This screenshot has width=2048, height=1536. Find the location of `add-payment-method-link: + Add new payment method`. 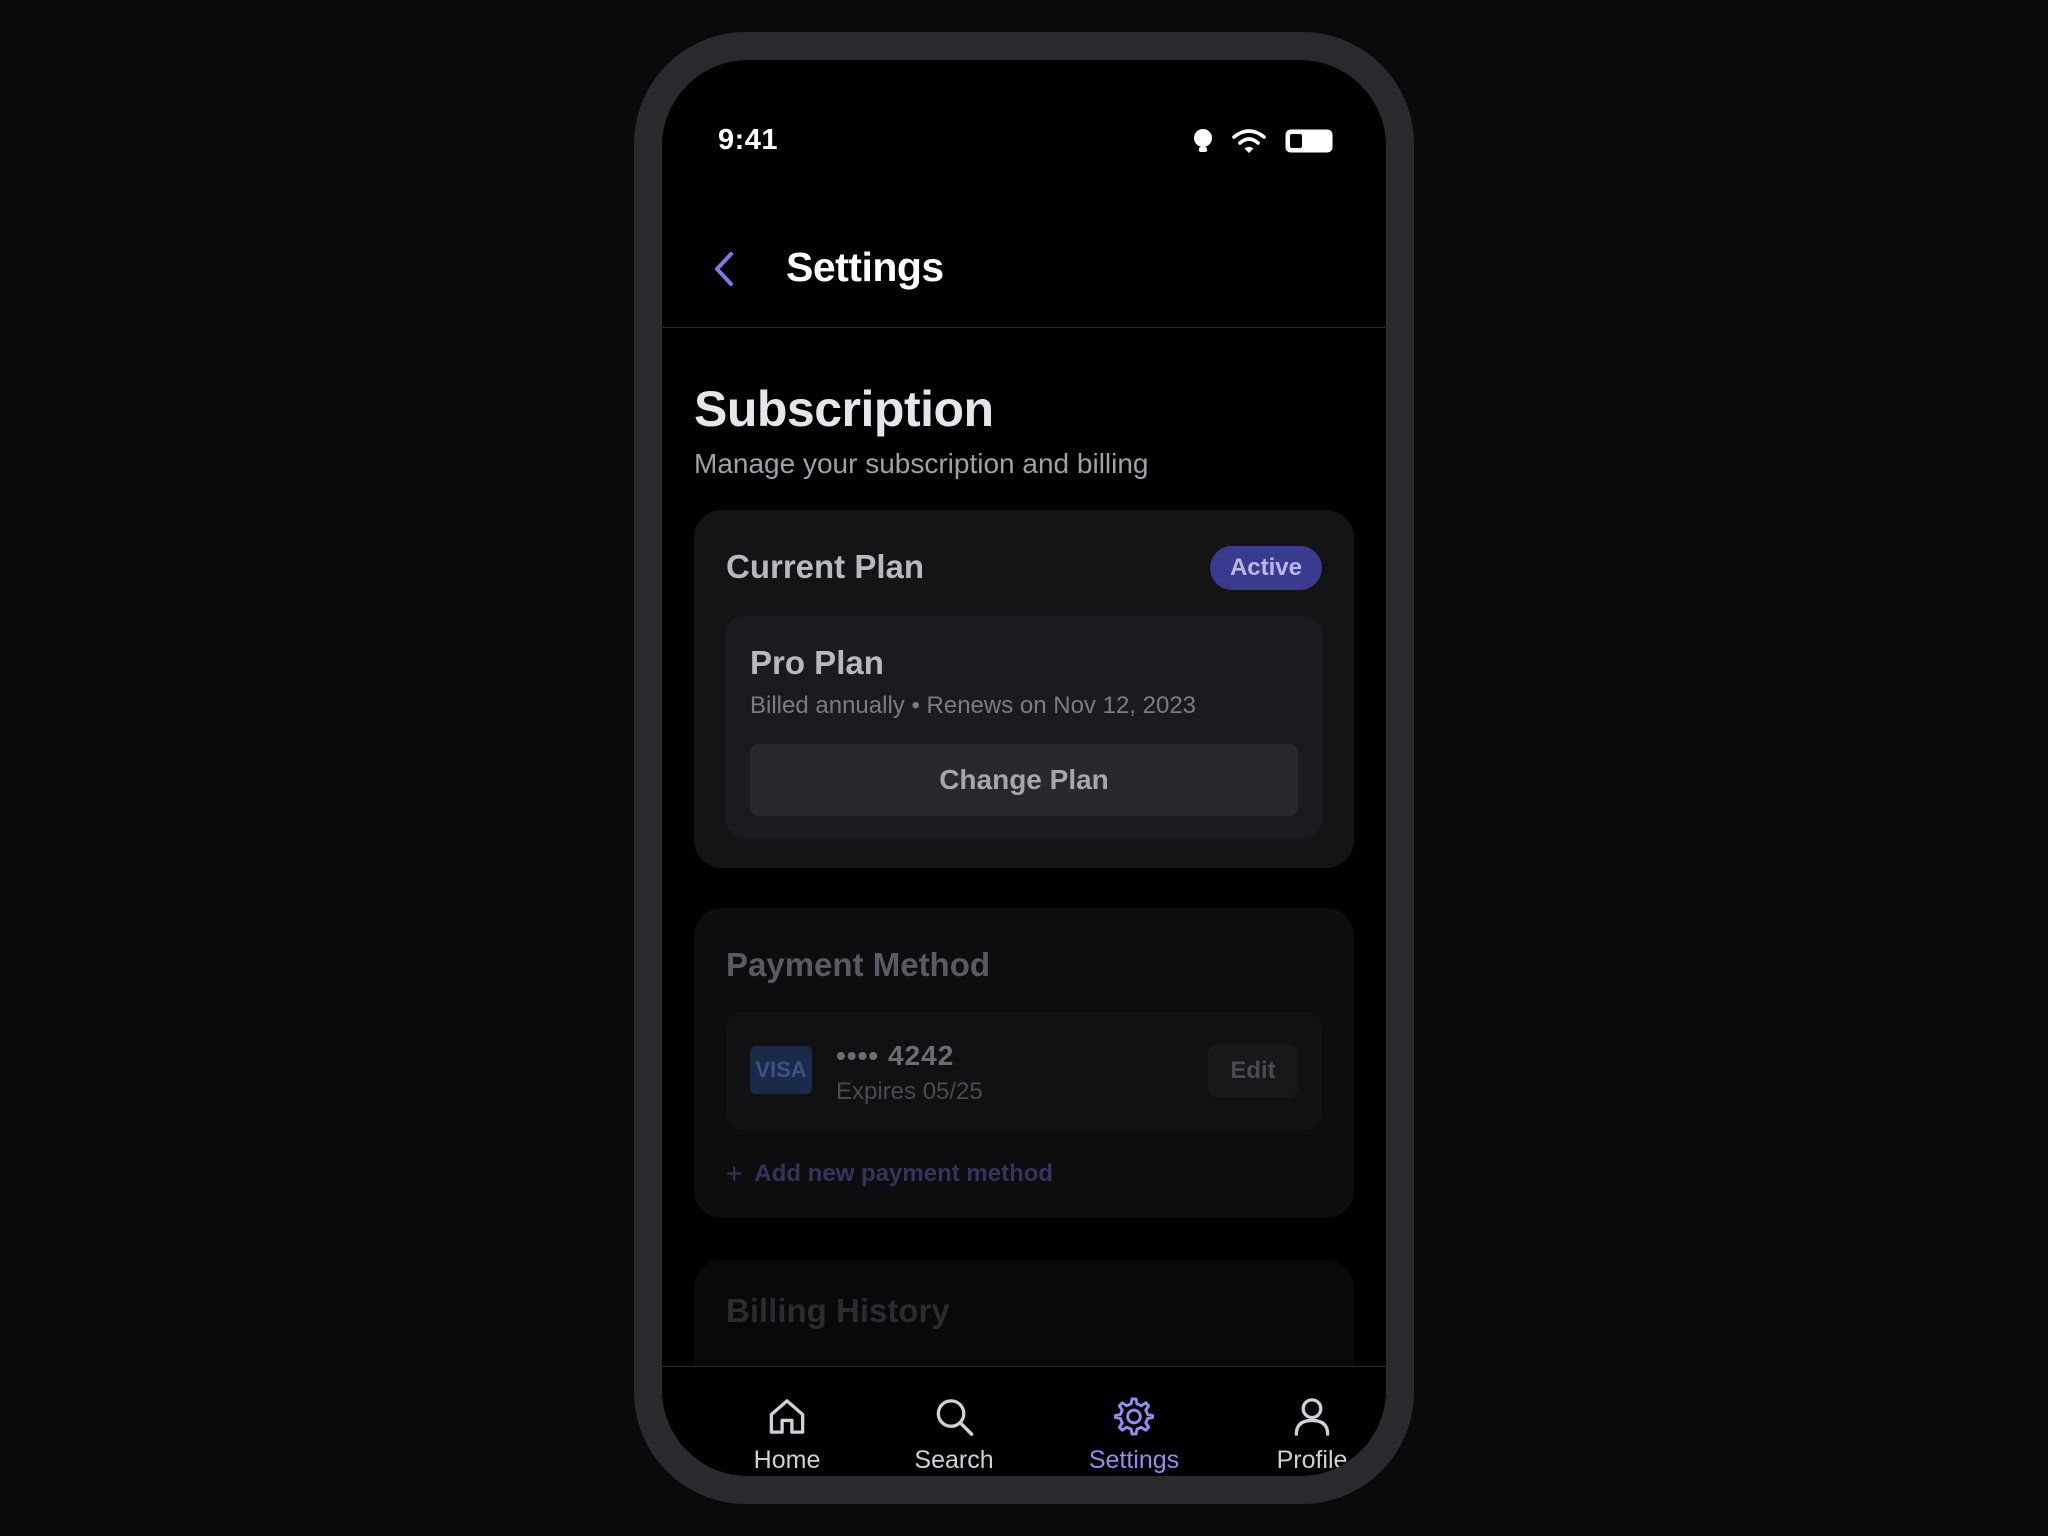

add-payment-method-link: + Add new payment method is located at coordinates (889, 1174).